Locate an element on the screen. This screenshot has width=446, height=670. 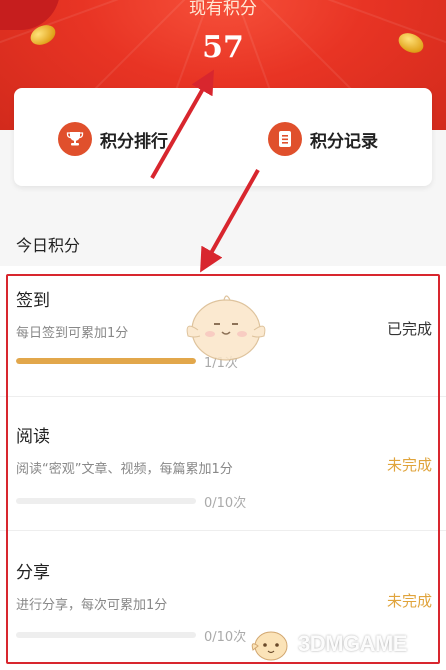
points-ranking-button: 积分排行 is located at coordinates (113, 139).